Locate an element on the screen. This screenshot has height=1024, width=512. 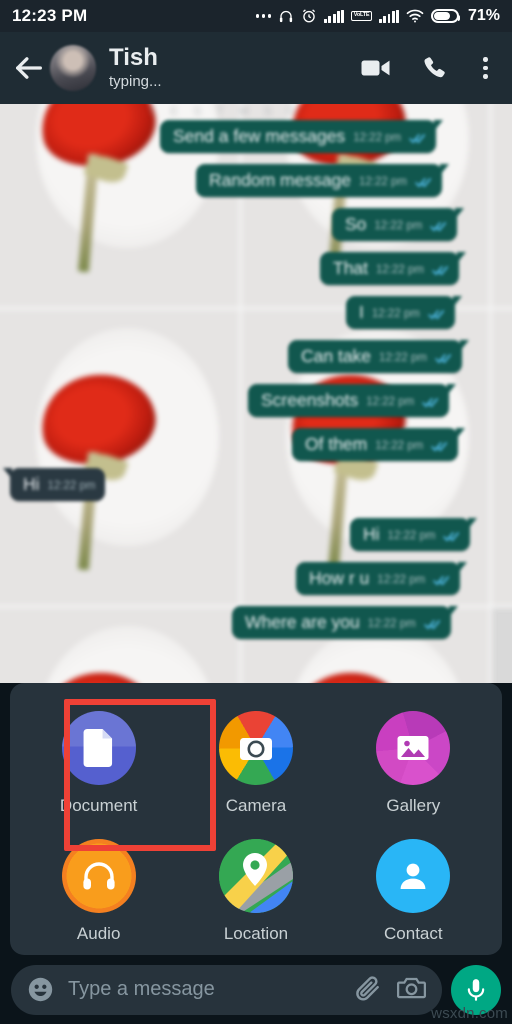
contact-icon is located at coordinates (413, 876).